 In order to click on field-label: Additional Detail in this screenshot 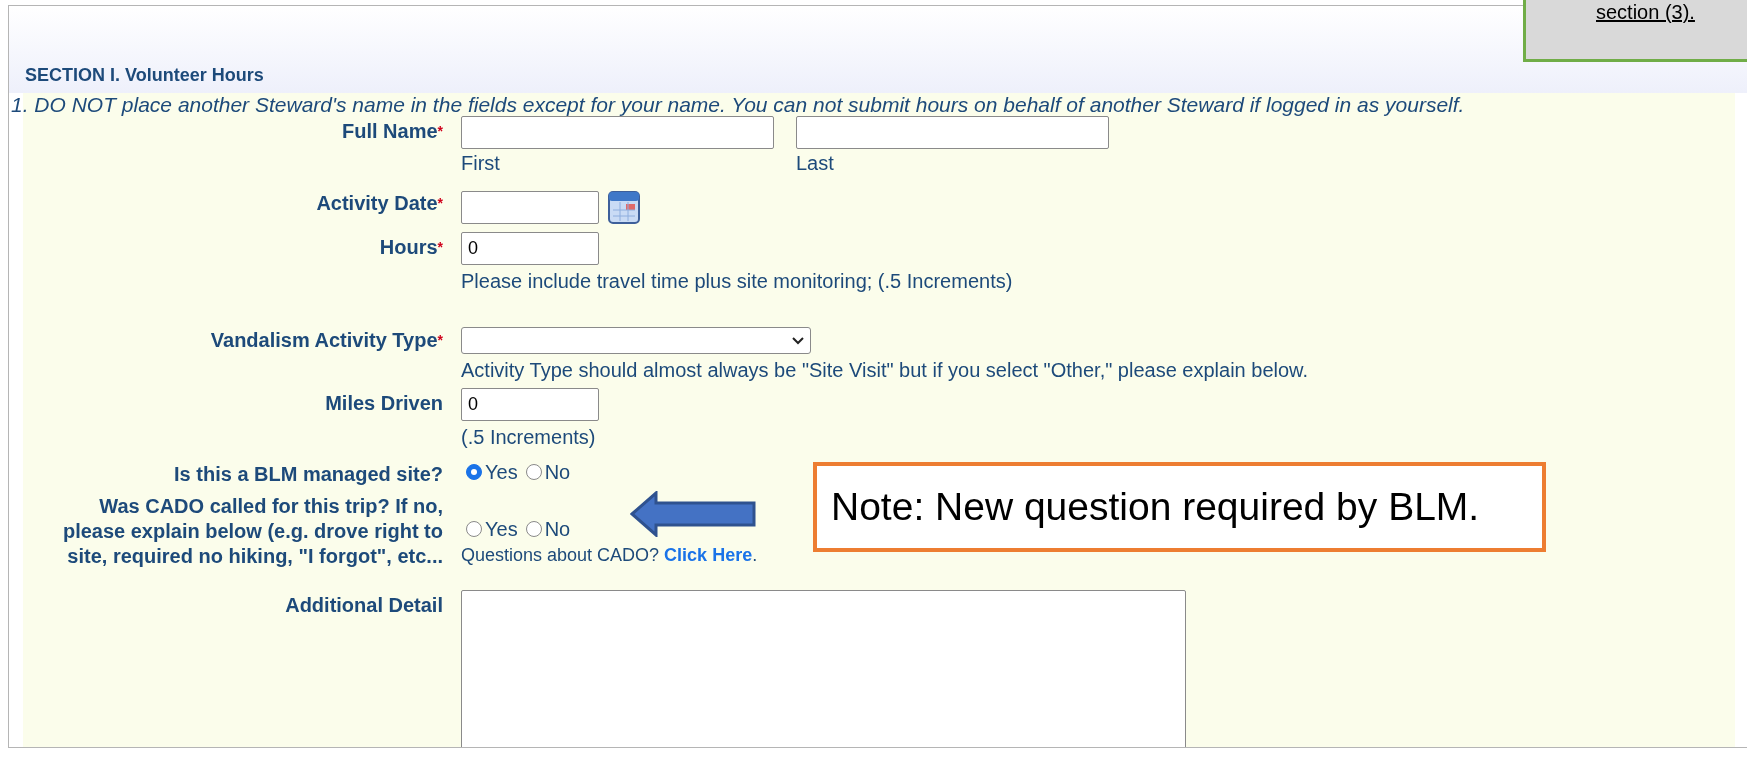, I will do `click(364, 605)`.